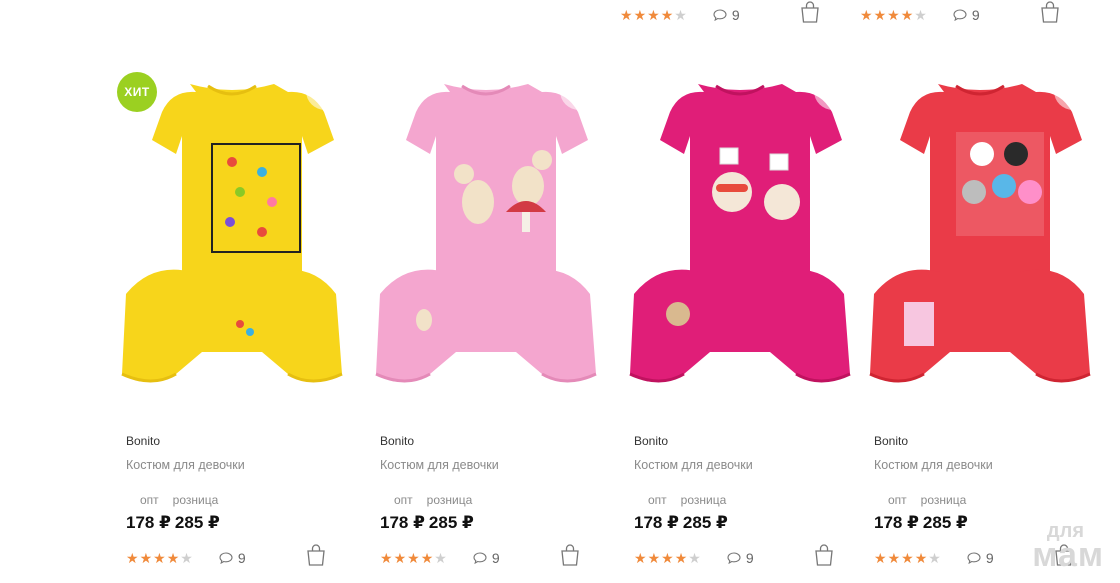 Image resolution: width=1120 pixels, height=583 pixels. Describe the element at coordinates (137, 92) in the screenshot. I see `hit-badge: ХИТ` at that location.